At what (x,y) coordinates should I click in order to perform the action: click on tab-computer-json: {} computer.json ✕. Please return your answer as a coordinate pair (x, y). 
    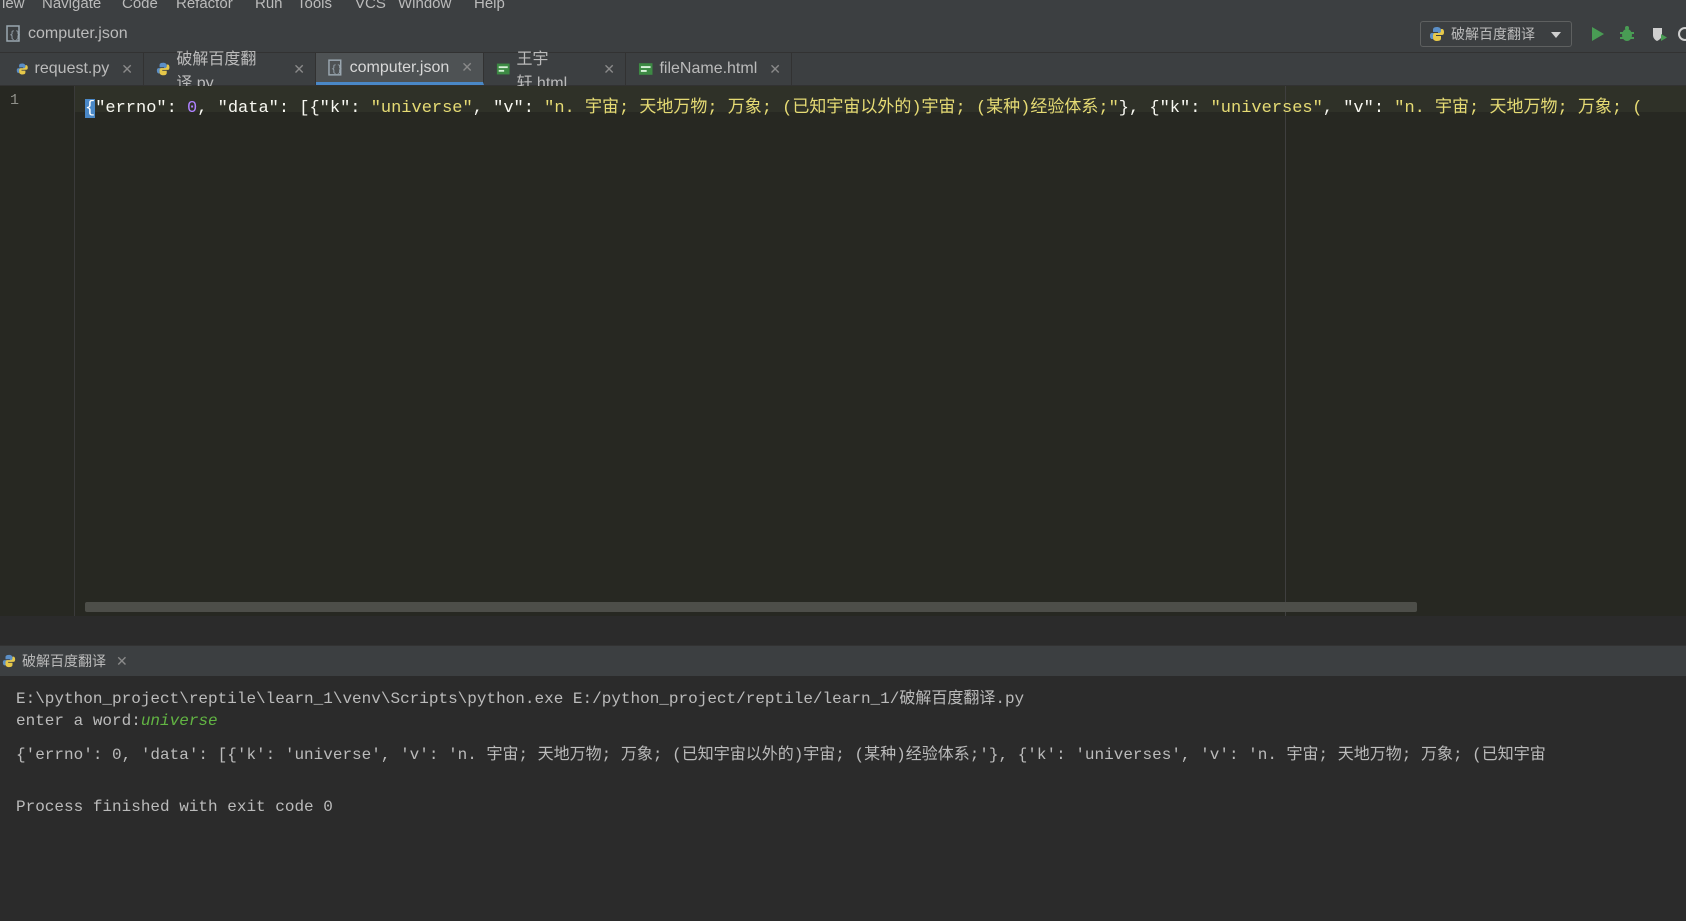
    Looking at the image, I should click on (400, 69).